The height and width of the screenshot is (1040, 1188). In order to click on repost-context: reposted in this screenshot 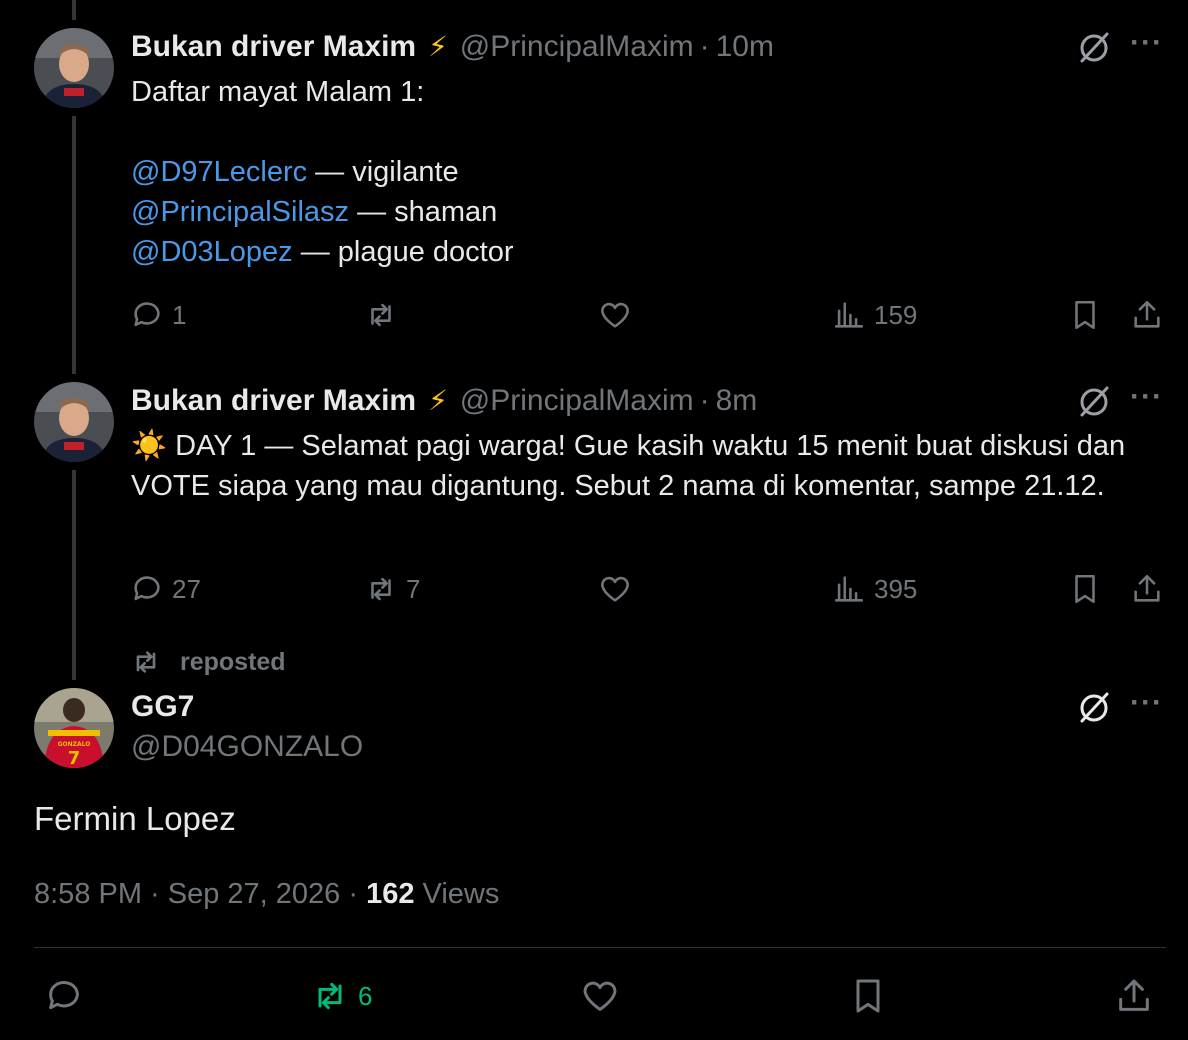, I will do `click(208, 662)`.